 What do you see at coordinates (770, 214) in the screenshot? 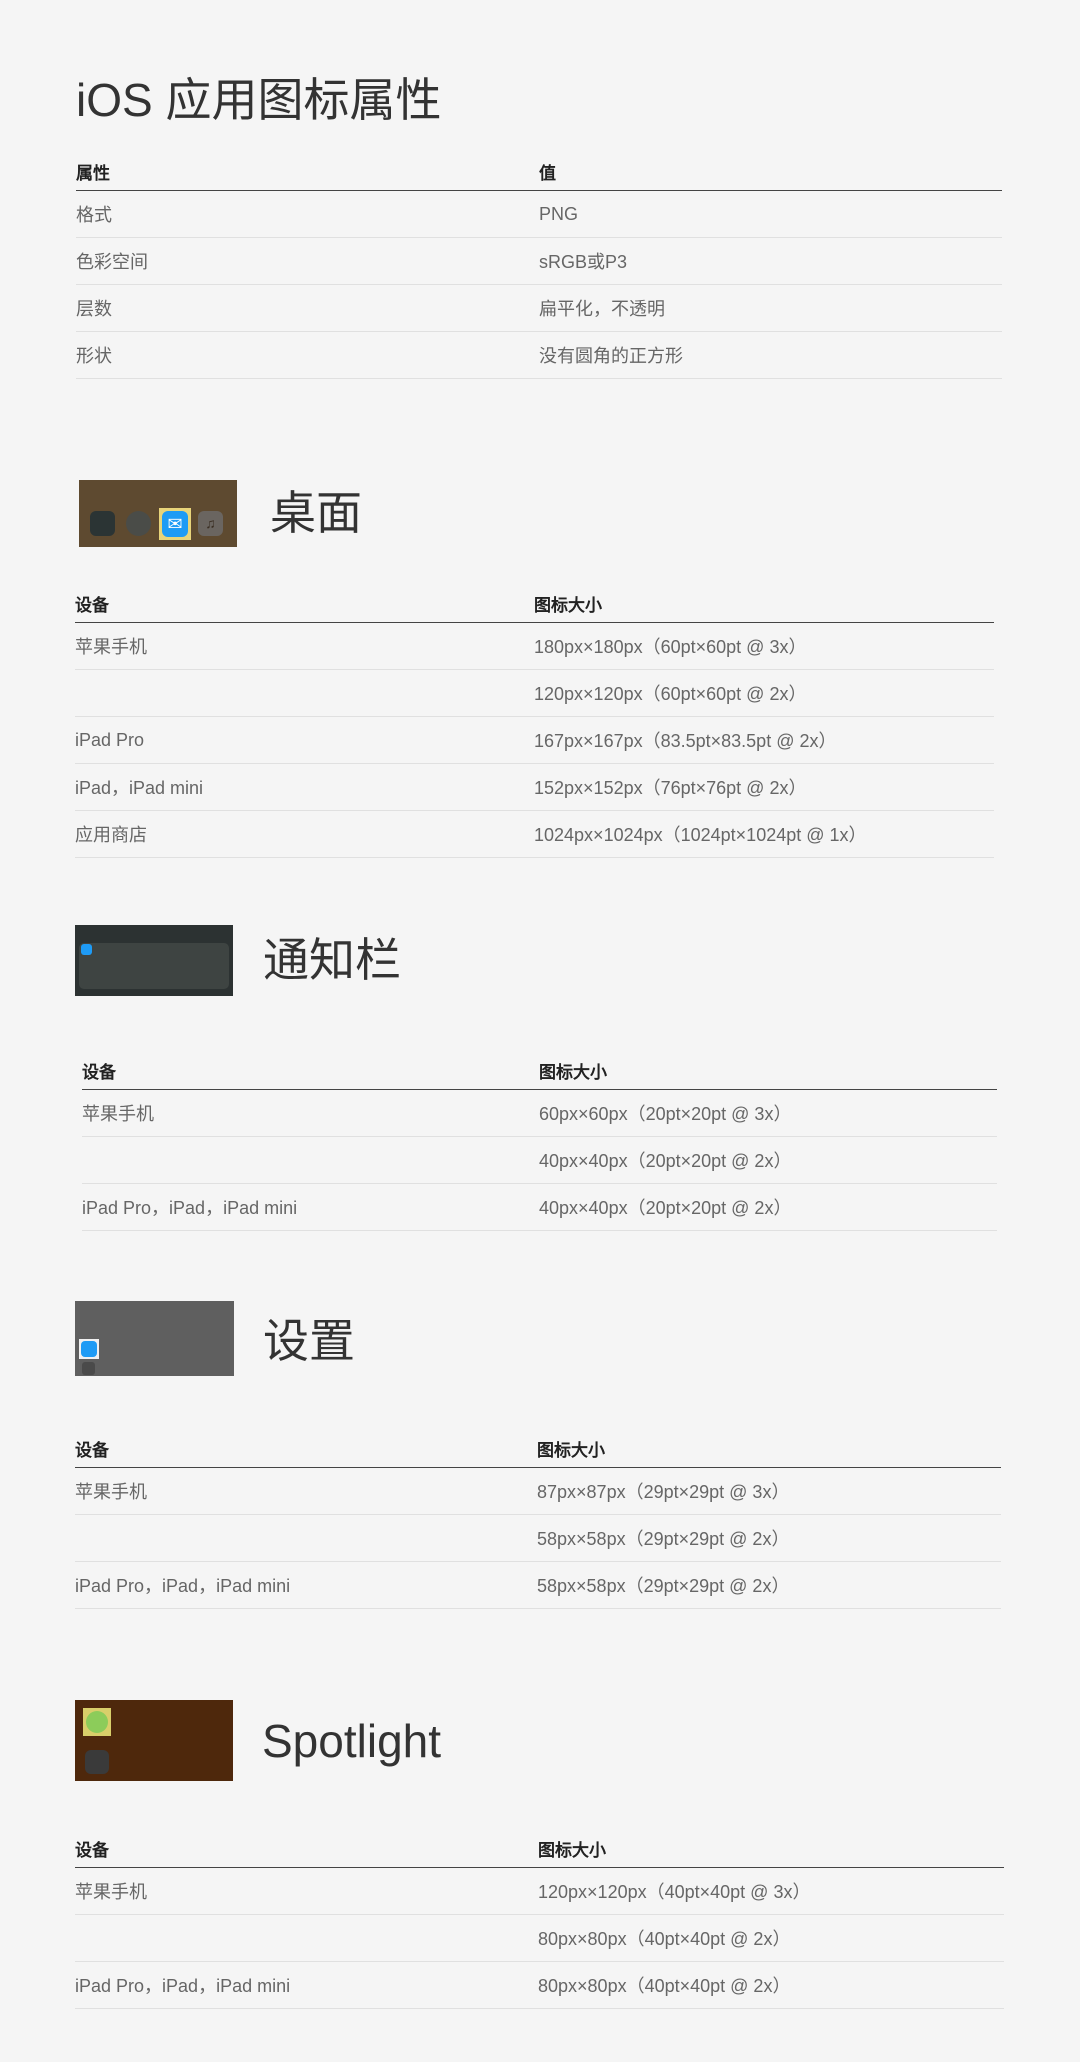
I see `cell: PNG` at bounding box center [770, 214].